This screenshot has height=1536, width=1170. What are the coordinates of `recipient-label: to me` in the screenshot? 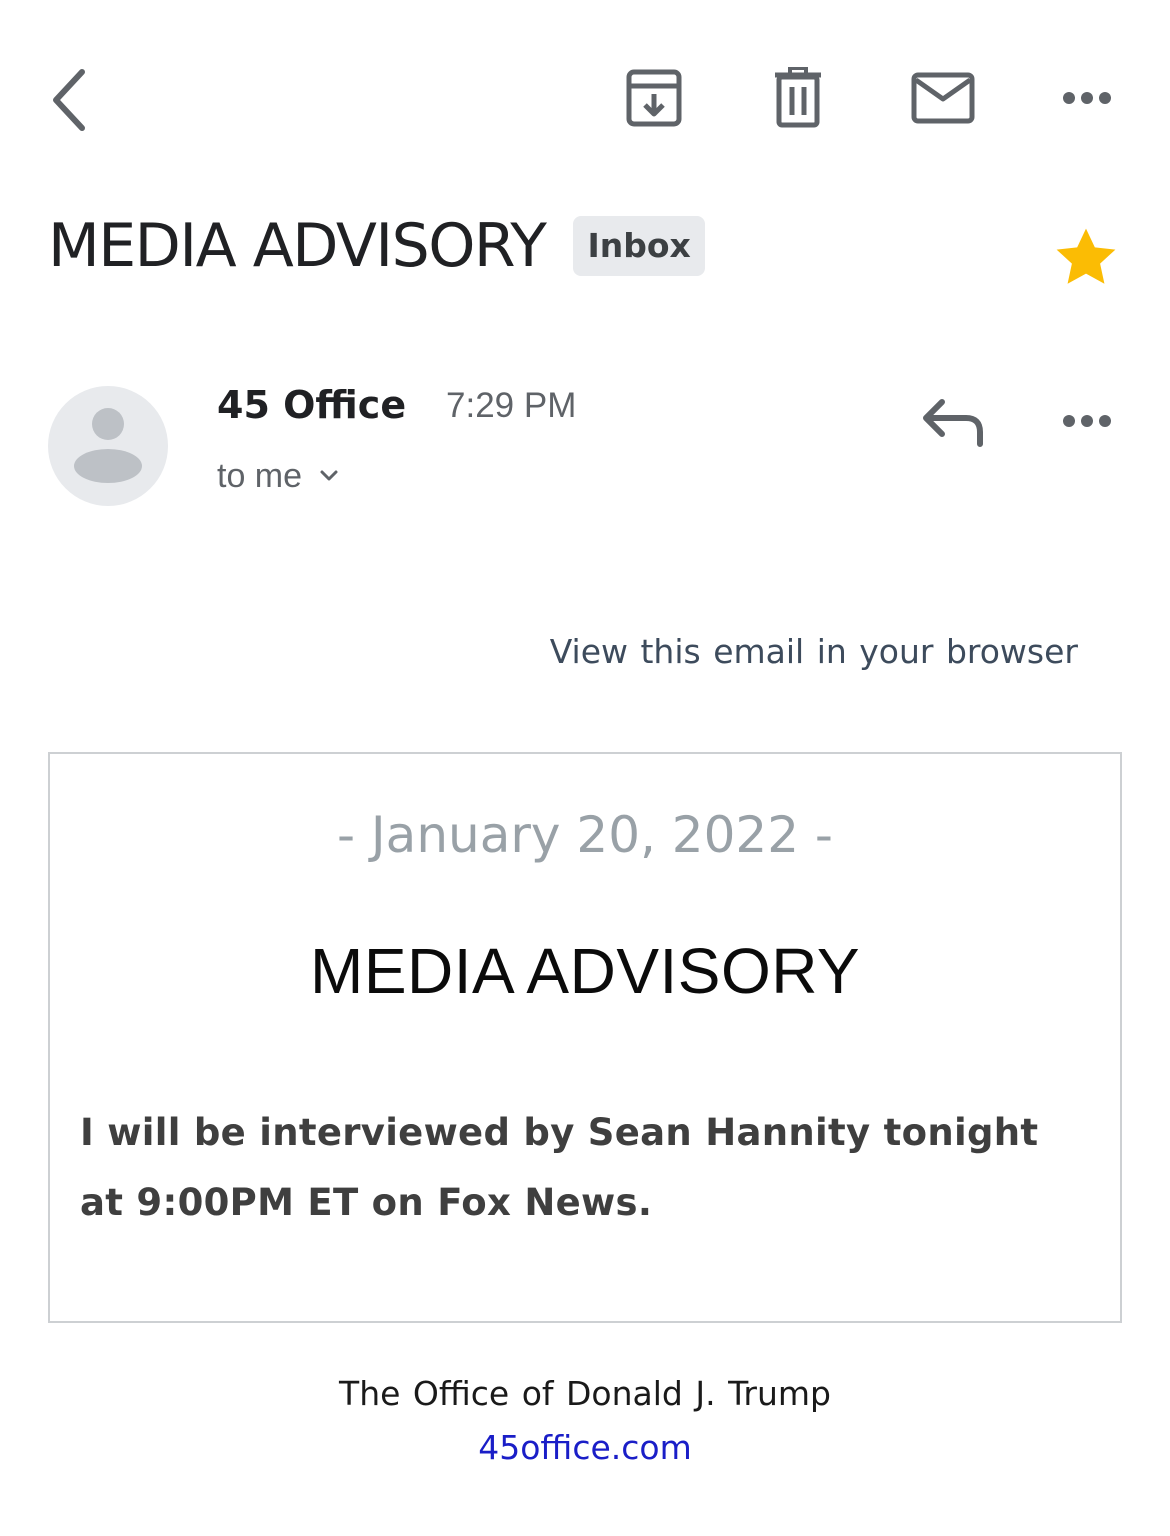 It's located at (260, 475).